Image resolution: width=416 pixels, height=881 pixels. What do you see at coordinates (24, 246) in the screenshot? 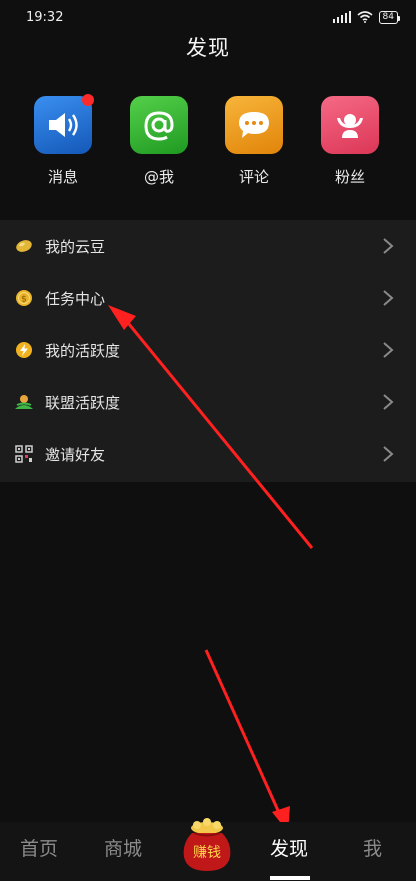
I see `bean-icon` at bounding box center [24, 246].